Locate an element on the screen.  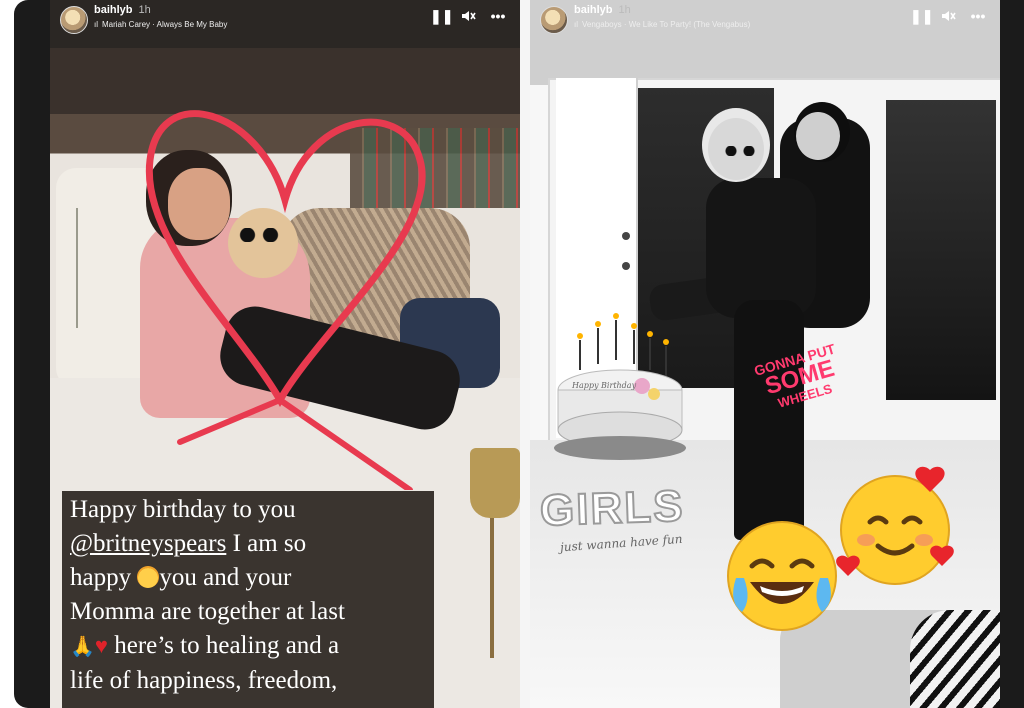
door-lock is located at coordinates (626, 266).